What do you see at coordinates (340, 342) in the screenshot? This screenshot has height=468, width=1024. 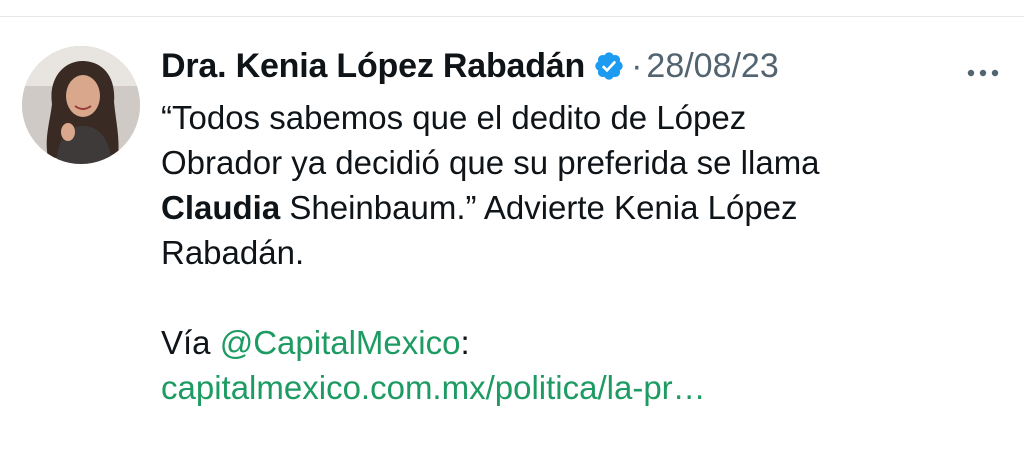 I see `mention-link: @CapitalMexico` at bounding box center [340, 342].